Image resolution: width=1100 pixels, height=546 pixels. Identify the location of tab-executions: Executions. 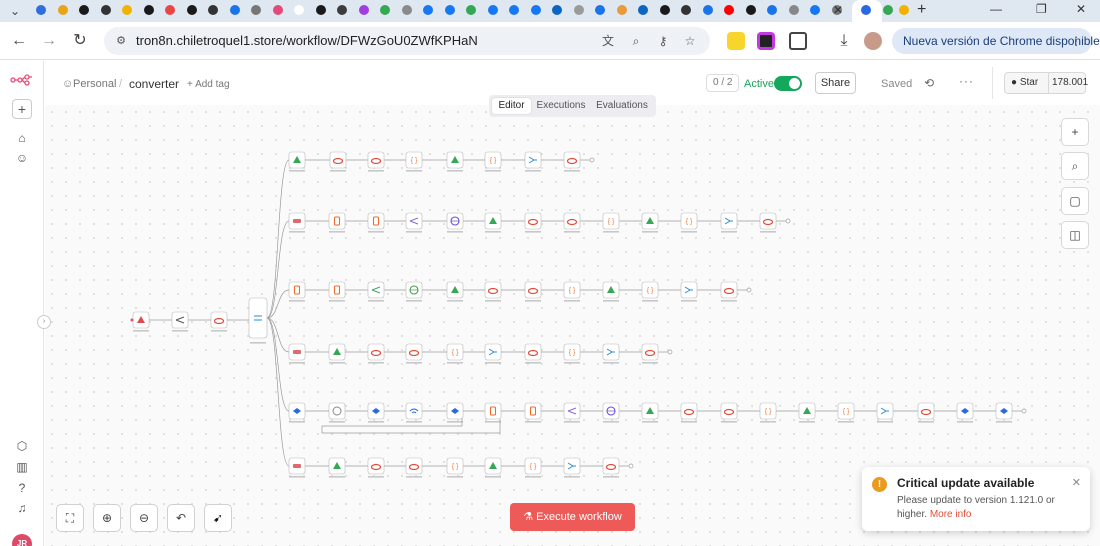
(561, 106).